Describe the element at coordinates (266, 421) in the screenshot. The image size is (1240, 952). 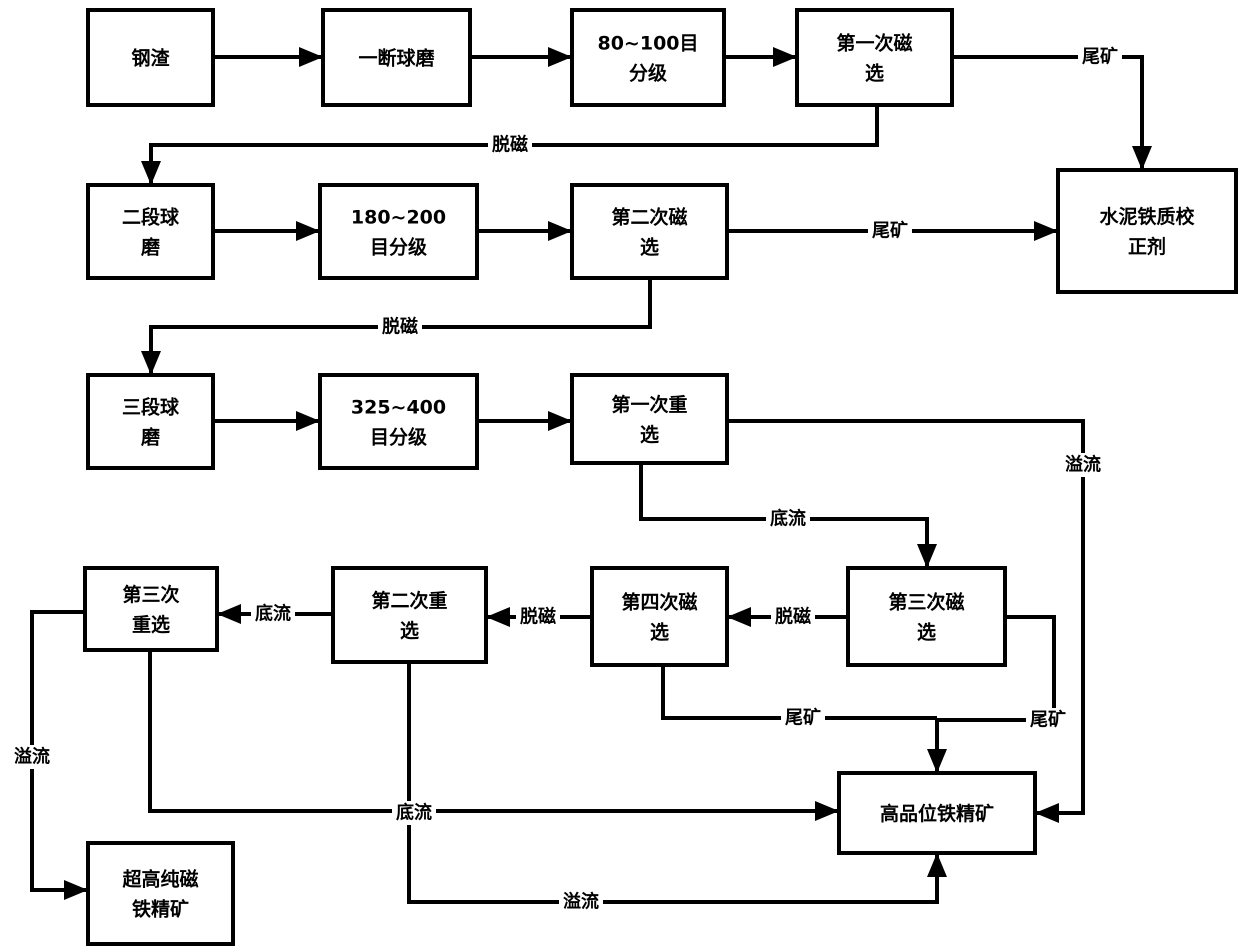
I see `edge-sanduan-to-fenji3` at that location.